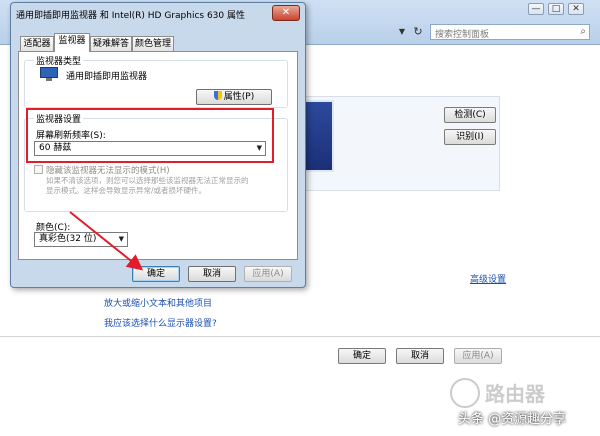 The width and height of the screenshot is (600, 436). I want to click on minimize-button: —, so click(536, 9).